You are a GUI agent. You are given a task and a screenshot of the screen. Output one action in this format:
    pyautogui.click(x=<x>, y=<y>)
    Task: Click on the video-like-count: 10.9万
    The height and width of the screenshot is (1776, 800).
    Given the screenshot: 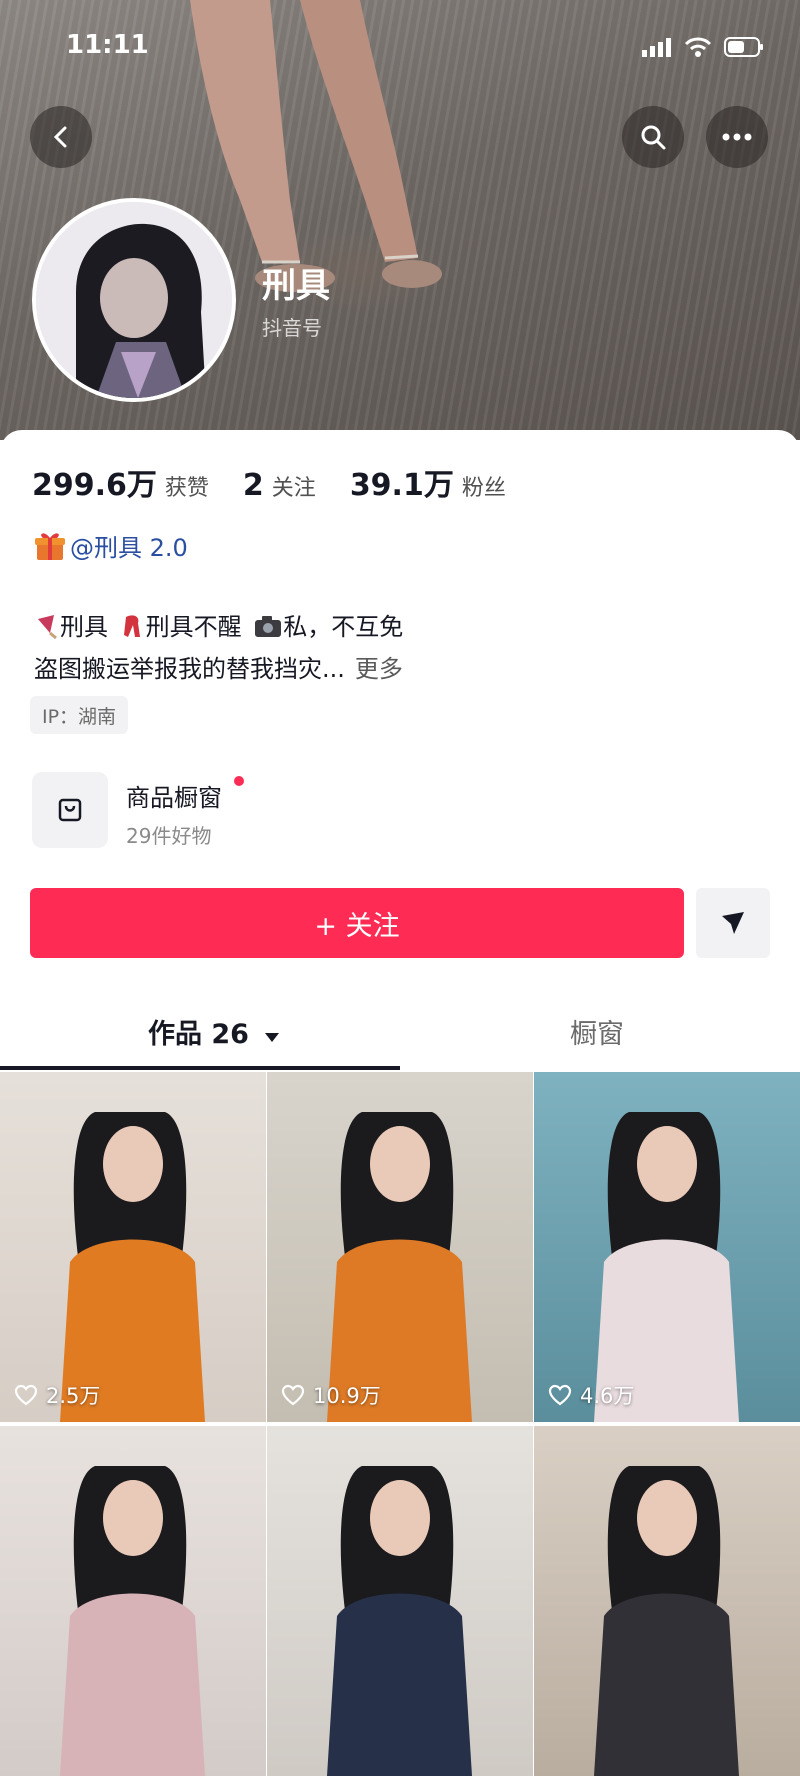 What is the action you would take?
    pyautogui.click(x=331, y=1395)
    